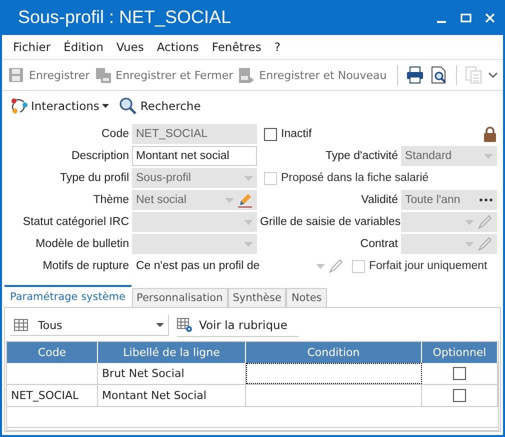  Describe the element at coordinates (238, 325) in the screenshot. I see `view-button: Voir la rubrique` at that location.